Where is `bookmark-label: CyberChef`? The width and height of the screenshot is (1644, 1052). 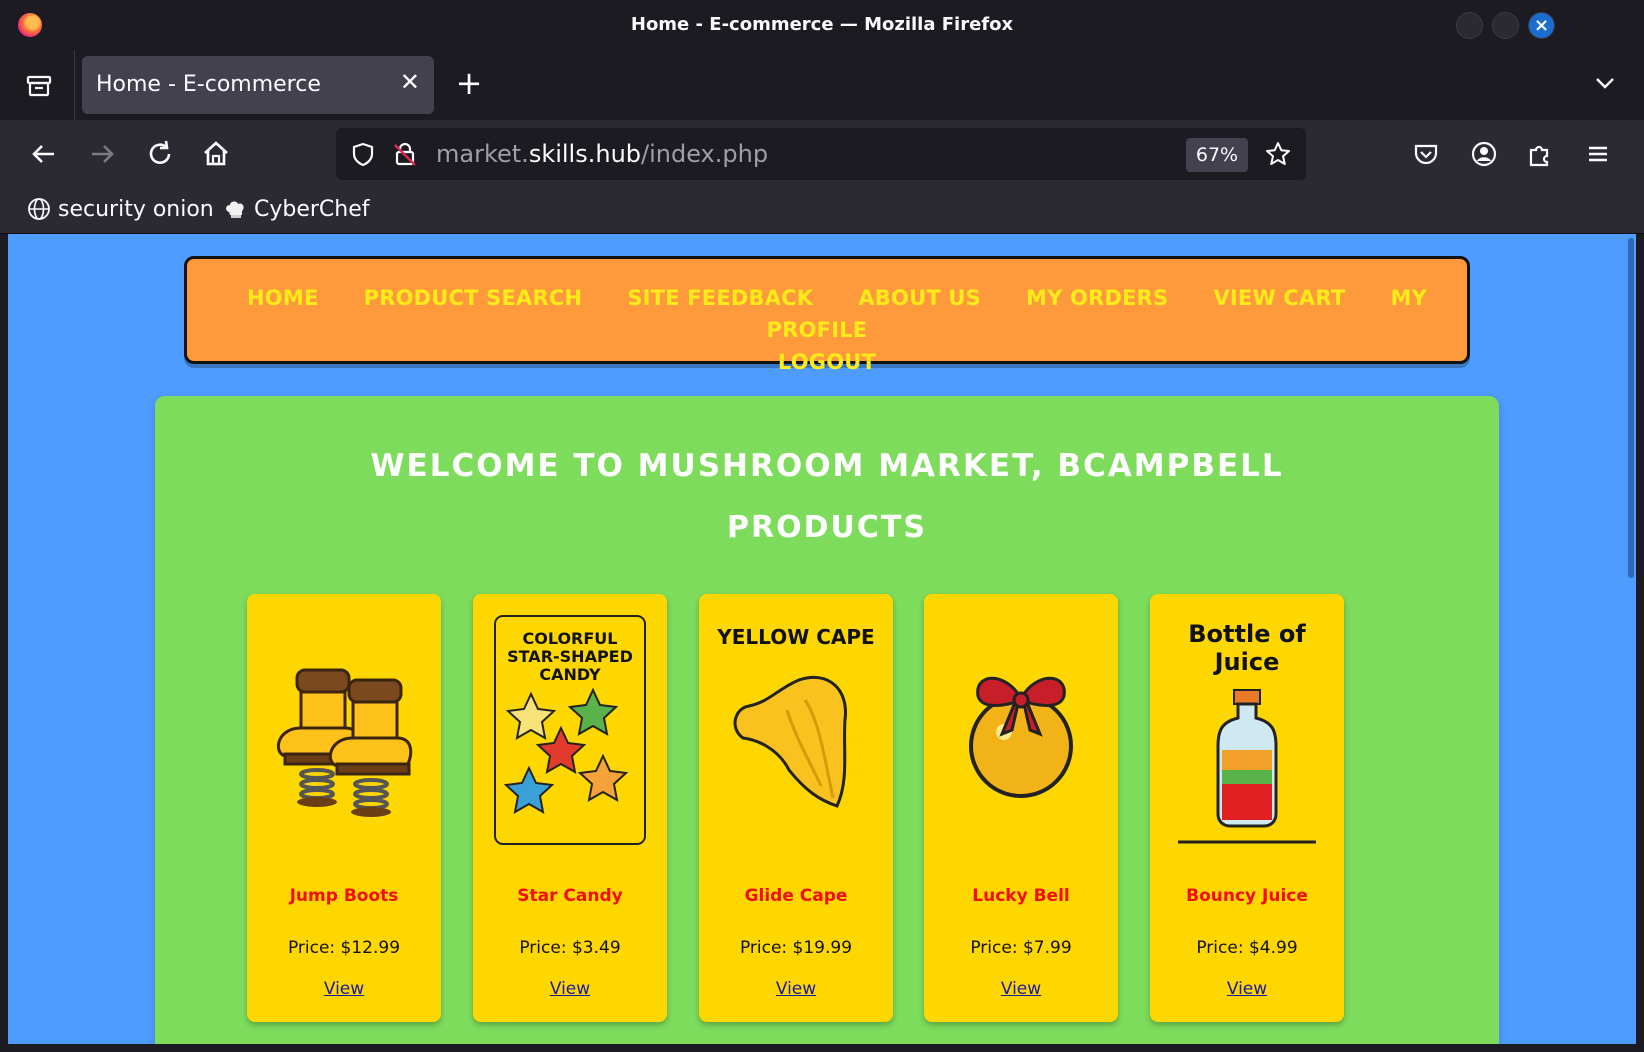
bookmark-label: CyberChef is located at coordinates (312, 209).